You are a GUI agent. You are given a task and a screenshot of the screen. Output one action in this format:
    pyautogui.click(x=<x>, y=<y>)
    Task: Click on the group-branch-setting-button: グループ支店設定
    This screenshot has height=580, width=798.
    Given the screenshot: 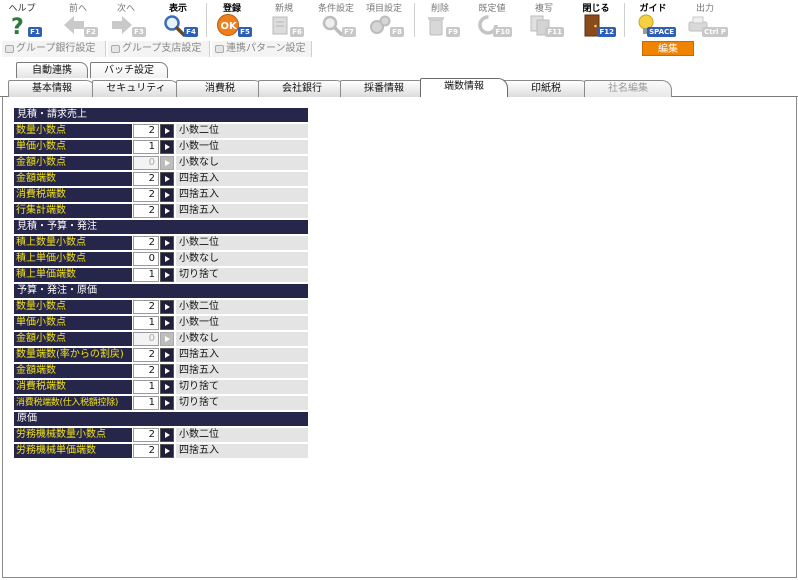 What is the action you would take?
    pyautogui.click(x=159, y=49)
    